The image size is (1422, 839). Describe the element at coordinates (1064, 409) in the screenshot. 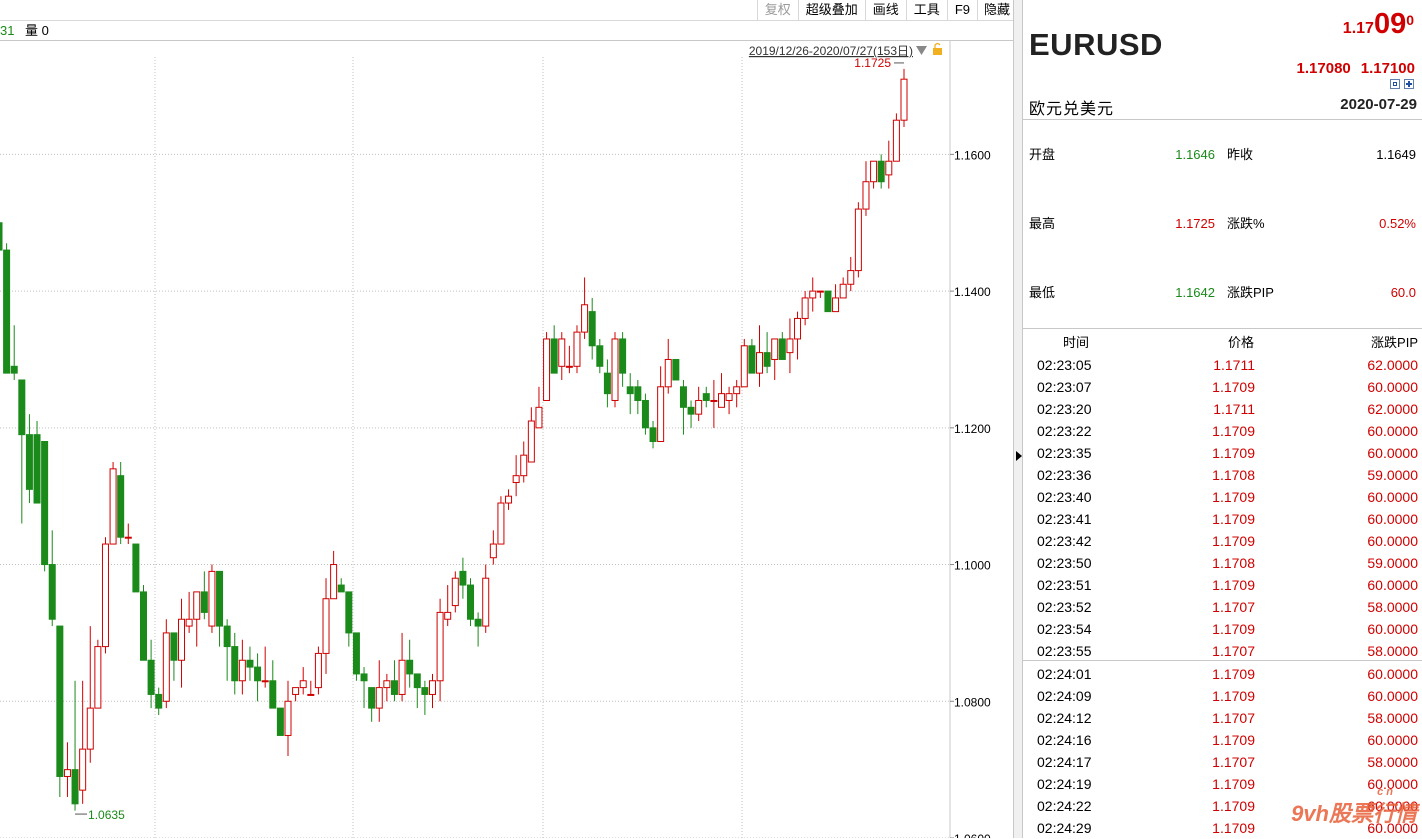

I see `tick-time: 02:23:20` at that location.